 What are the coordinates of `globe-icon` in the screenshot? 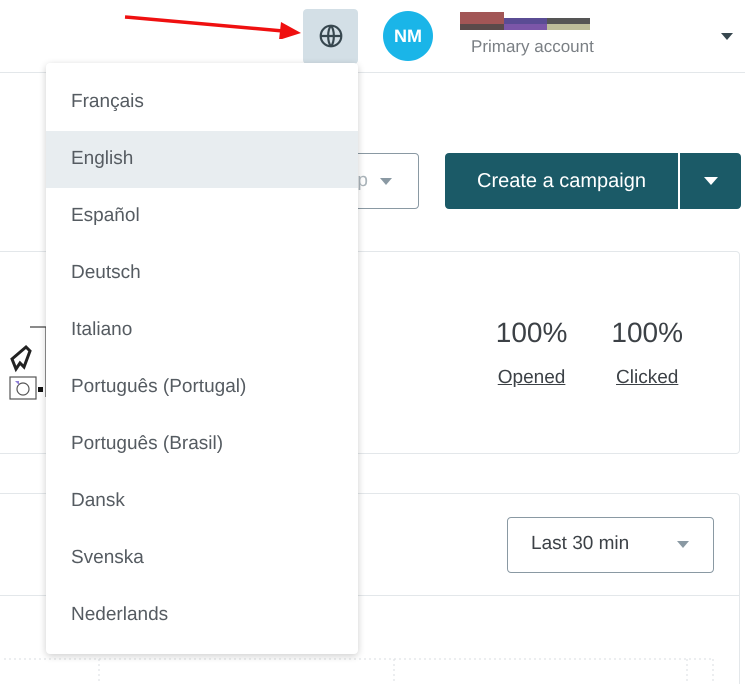 It's located at (331, 36).